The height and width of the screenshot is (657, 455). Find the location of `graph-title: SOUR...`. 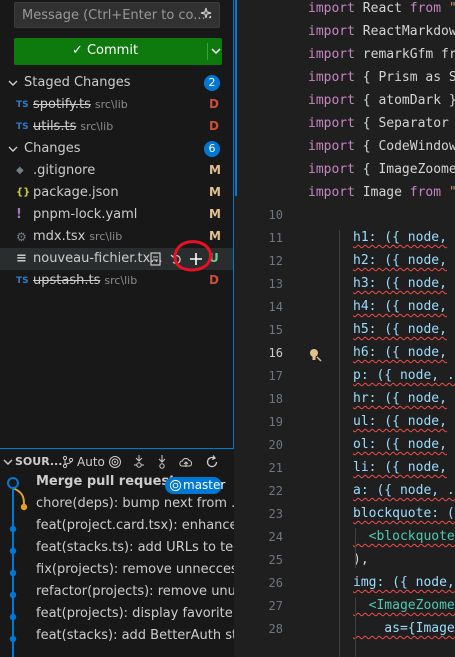

graph-title: SOUR... is located at coordinates (39, 461).